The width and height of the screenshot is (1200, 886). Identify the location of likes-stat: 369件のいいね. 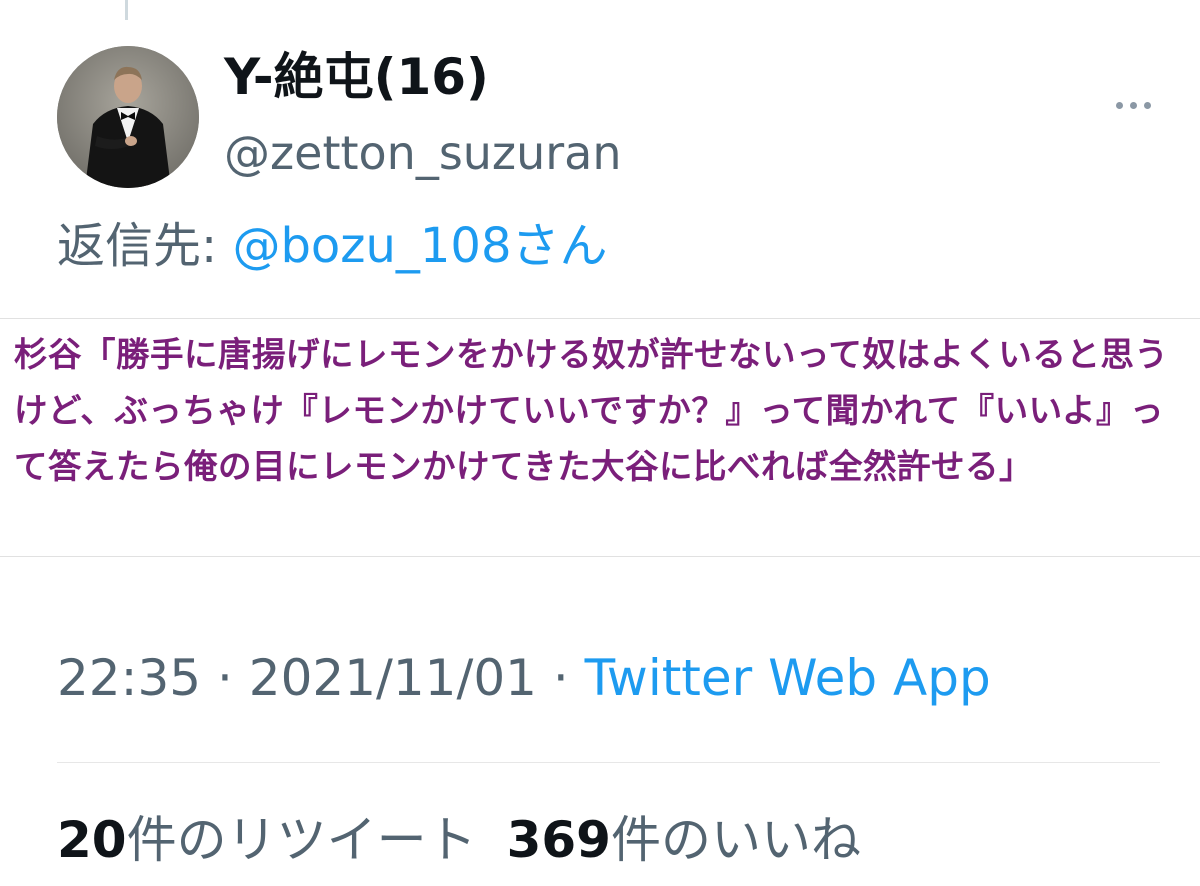
(684, 840).